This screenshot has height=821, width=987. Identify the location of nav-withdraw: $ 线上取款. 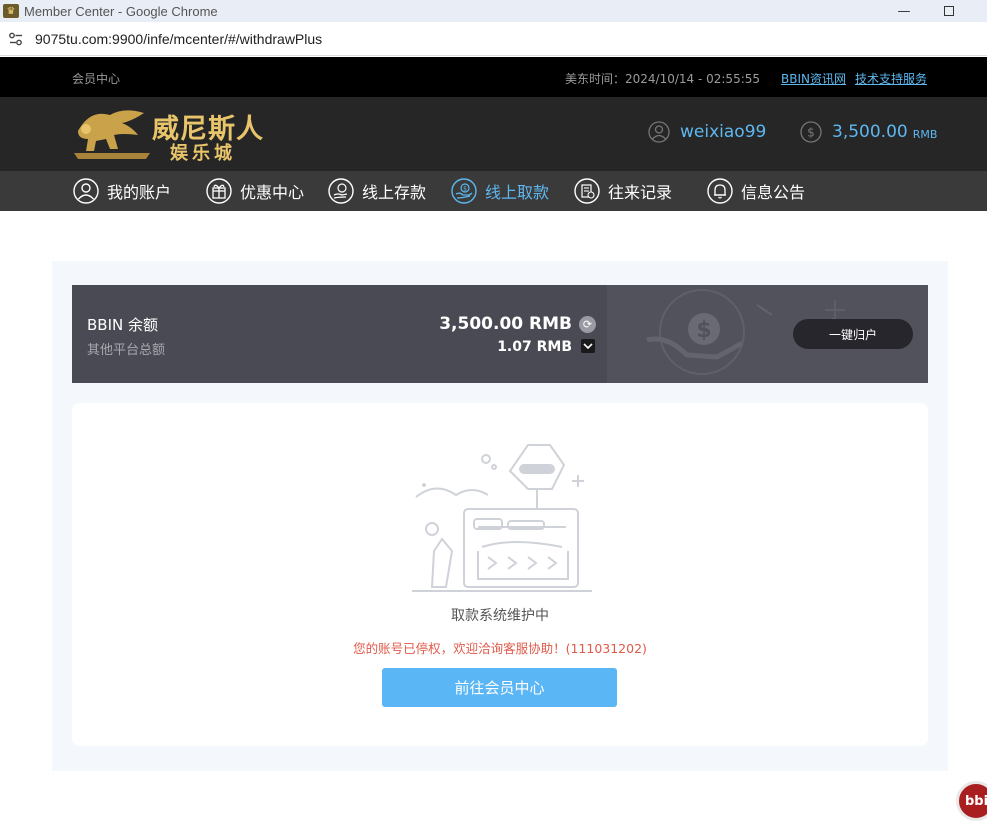
(500, 191).